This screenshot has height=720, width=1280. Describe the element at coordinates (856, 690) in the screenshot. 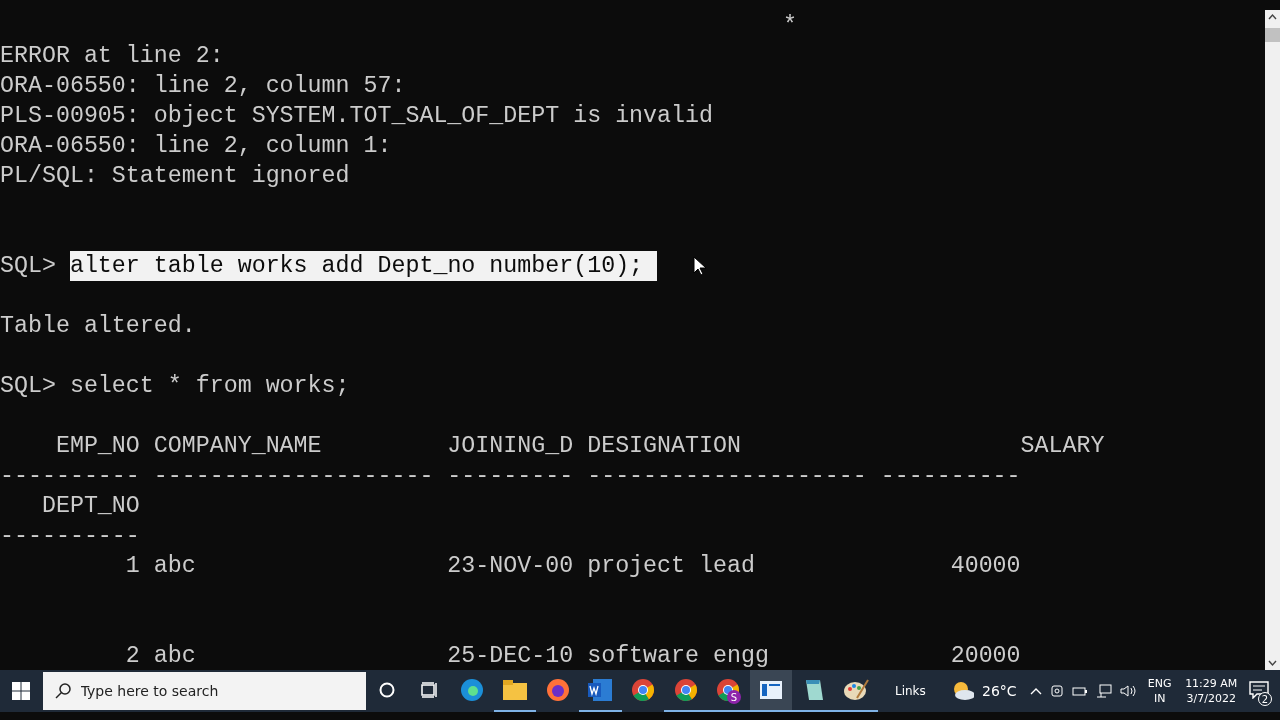

I see `palette-icon` at that location.